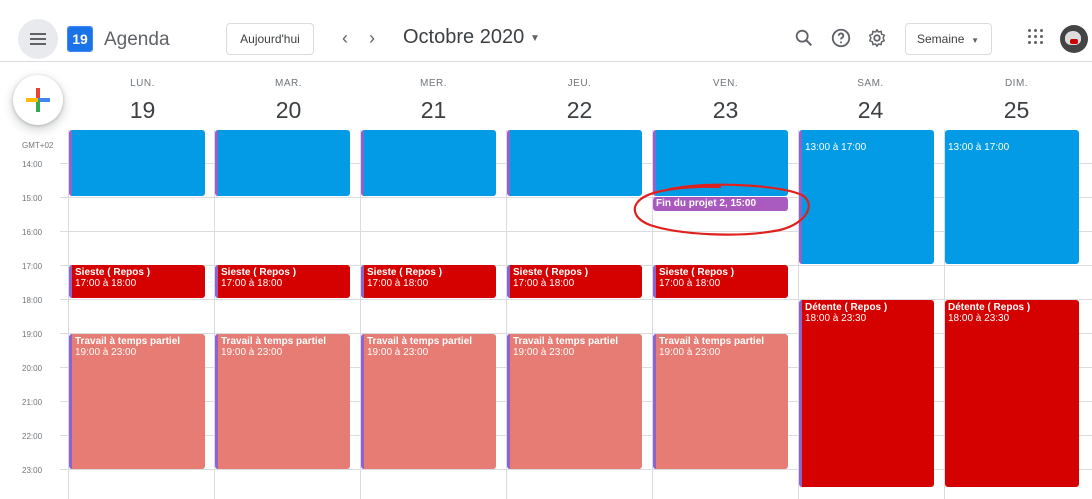 The image size is (1092, 499). I want to click on hour-label: 15:00, so click(32, 198).